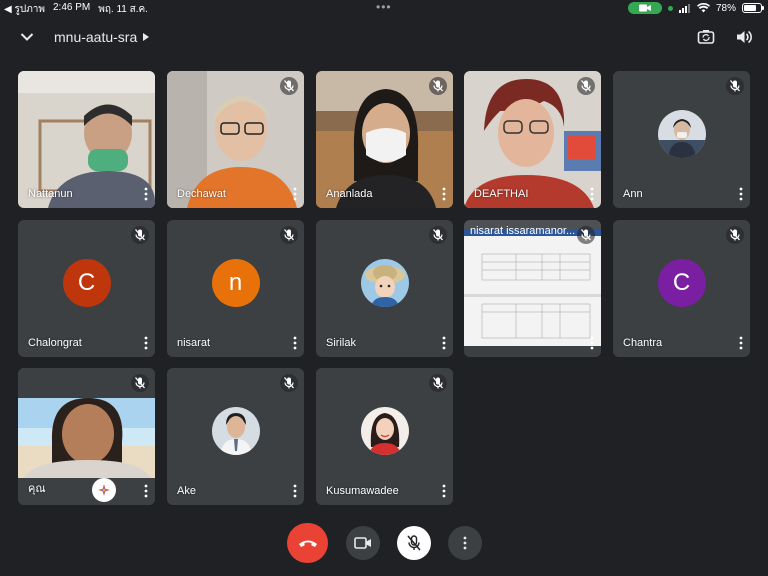 Image resolution: width=768 pixels, height=576 pixels. I want to click on more-options-button, so click(465, 543).